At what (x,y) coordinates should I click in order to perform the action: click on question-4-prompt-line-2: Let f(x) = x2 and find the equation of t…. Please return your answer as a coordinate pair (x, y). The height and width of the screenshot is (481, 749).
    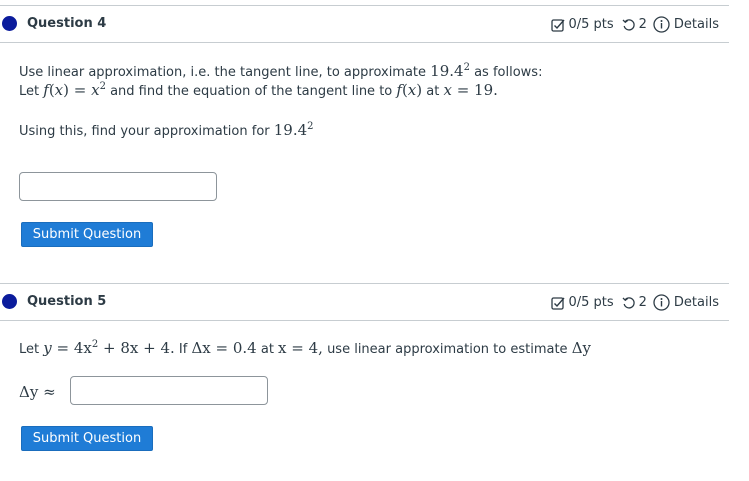
    Looking at the image, I should click on (258, 90).